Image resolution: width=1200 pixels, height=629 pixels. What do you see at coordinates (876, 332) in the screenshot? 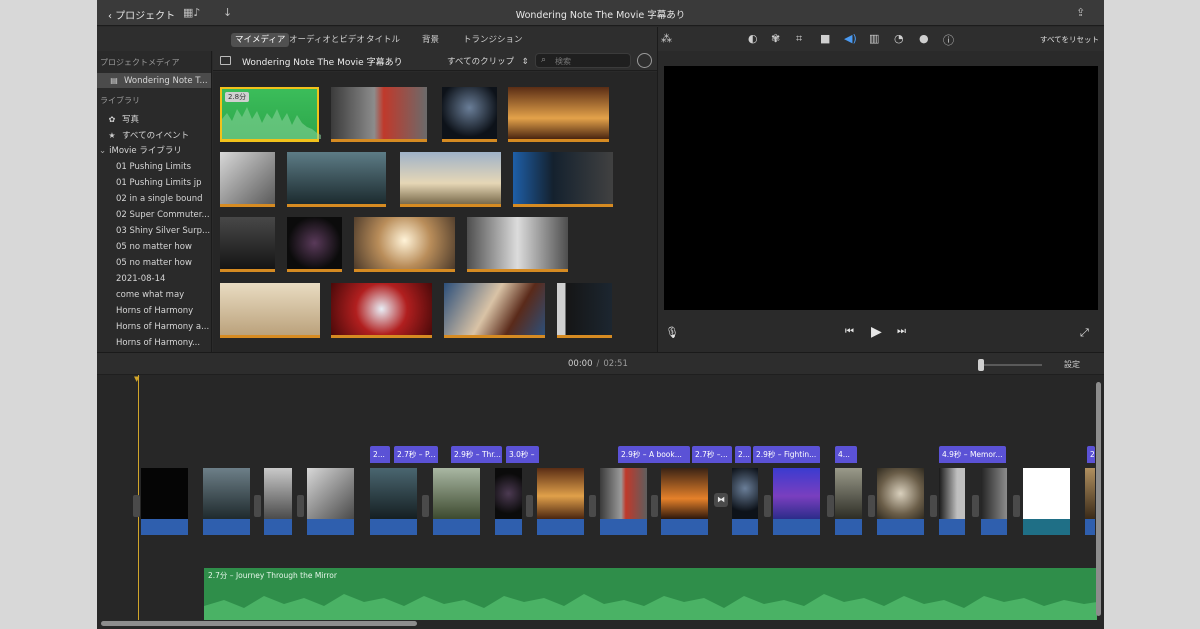
I see `play-icon: ▶` at bounding box center [876, 332].